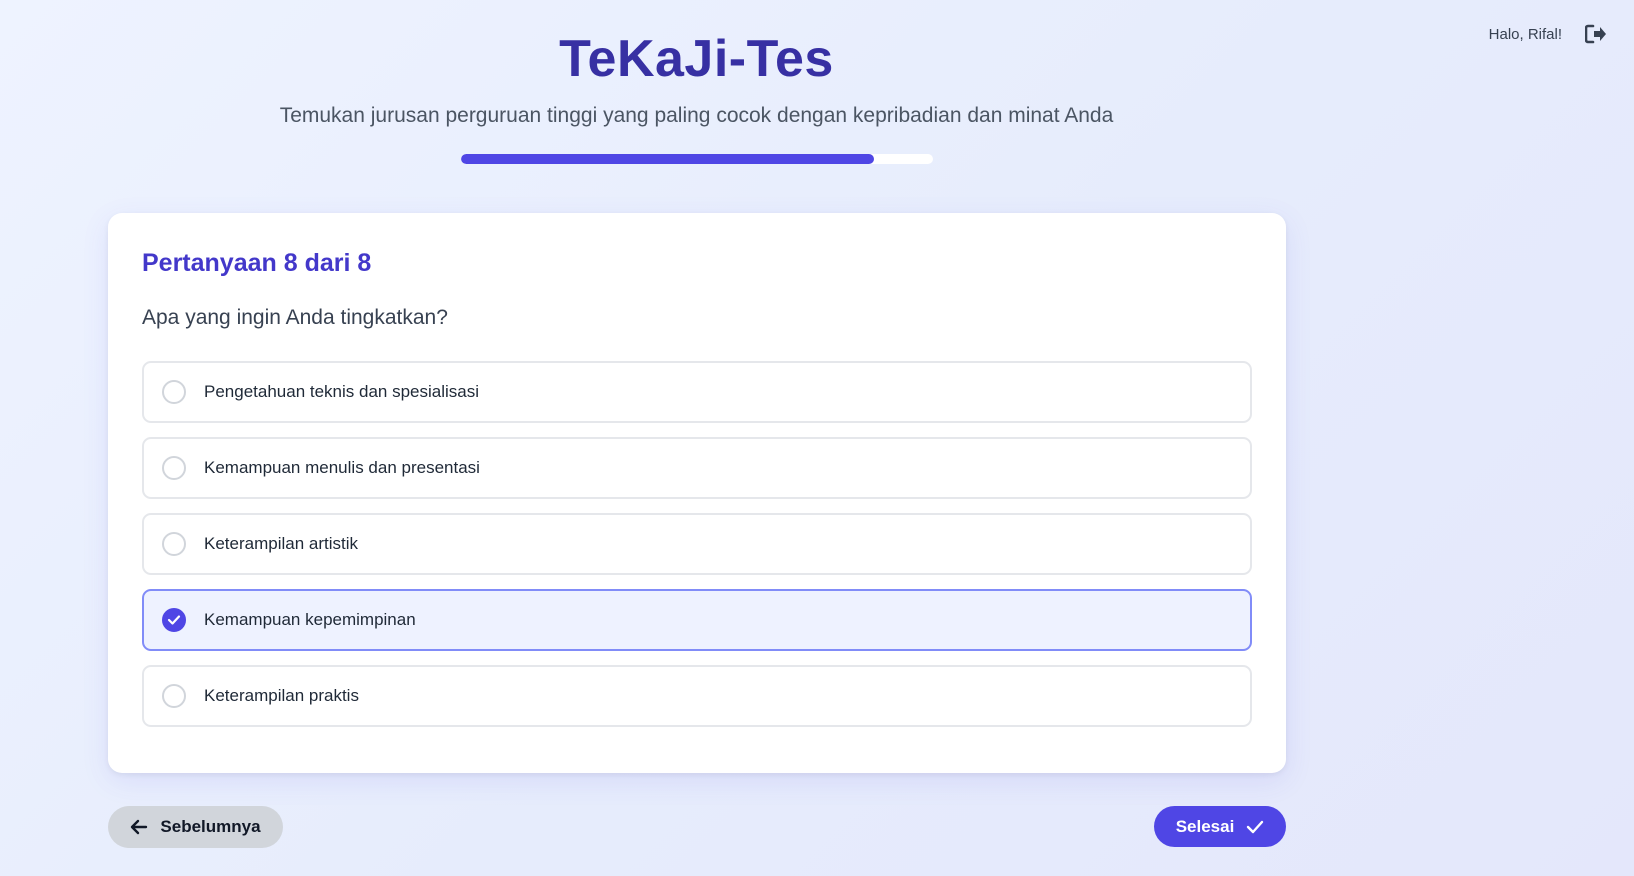  What do you see at coordinates (295, 317) in the screenshot?
I see `question-text: Apa yang ingin Anda tingkatkan?` at bounding box center [295, 317].